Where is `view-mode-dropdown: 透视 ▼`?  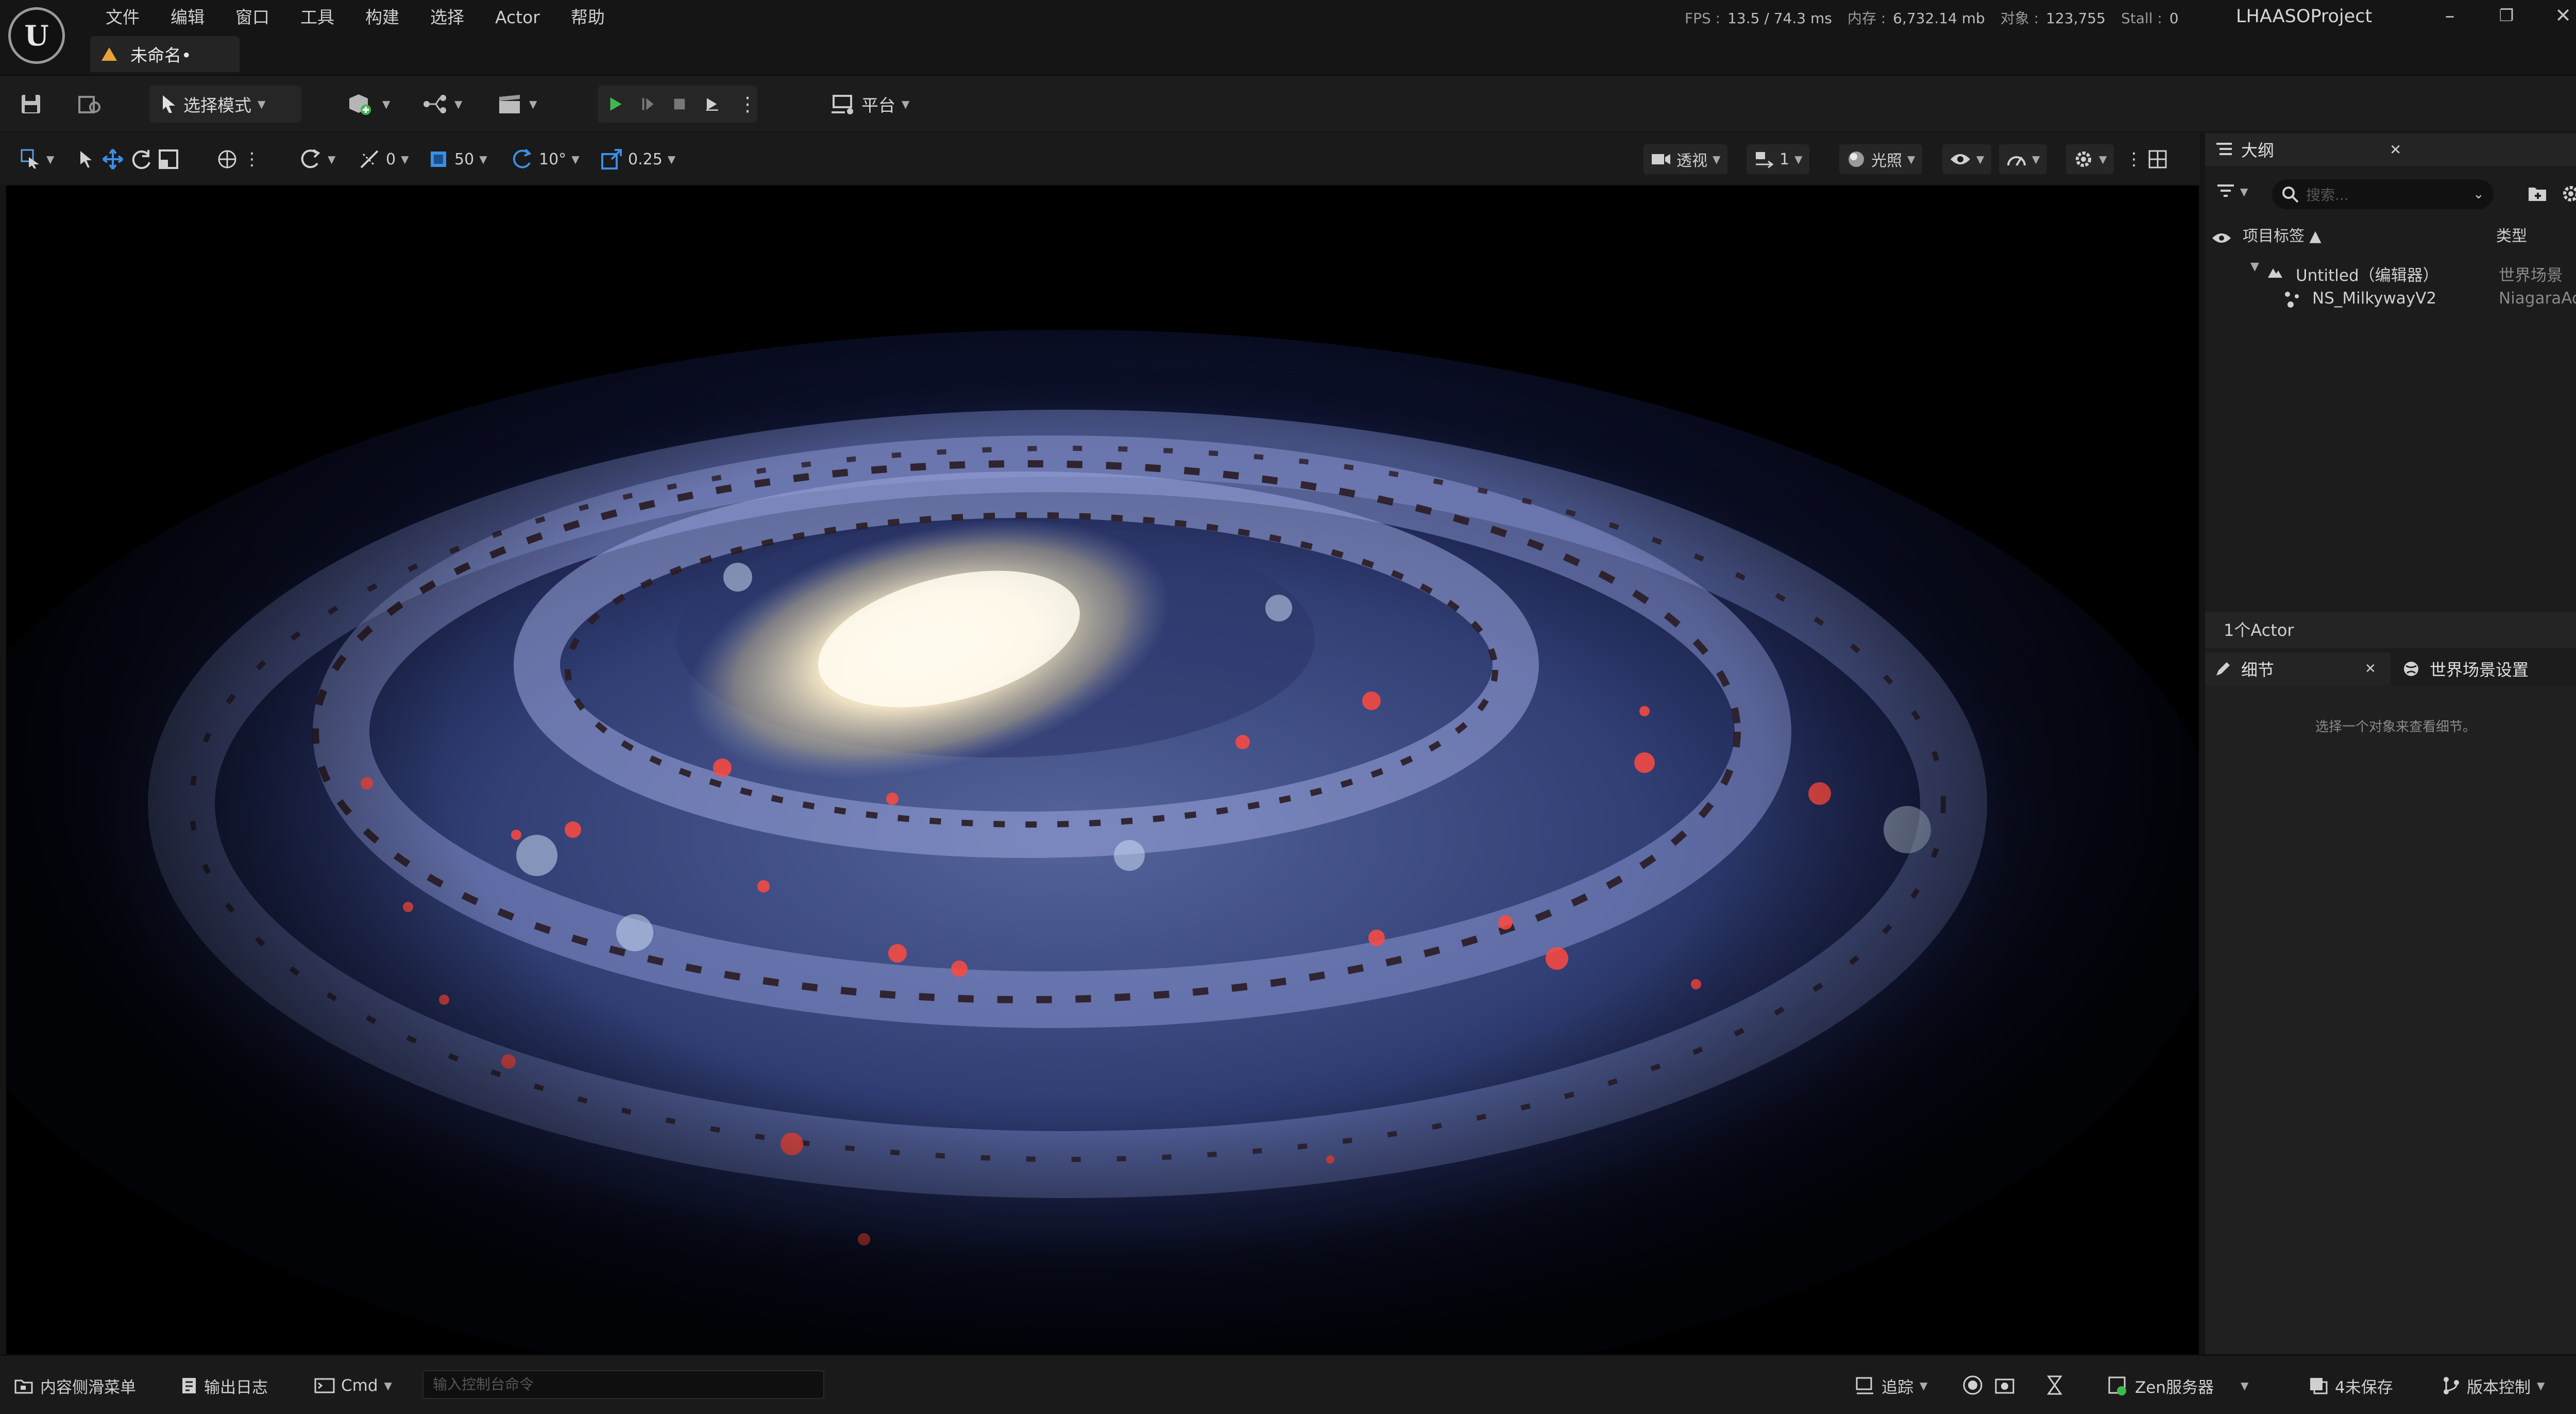 view-mode-dropdown: 透视 ▼ is located at coordinates (1685, 159).